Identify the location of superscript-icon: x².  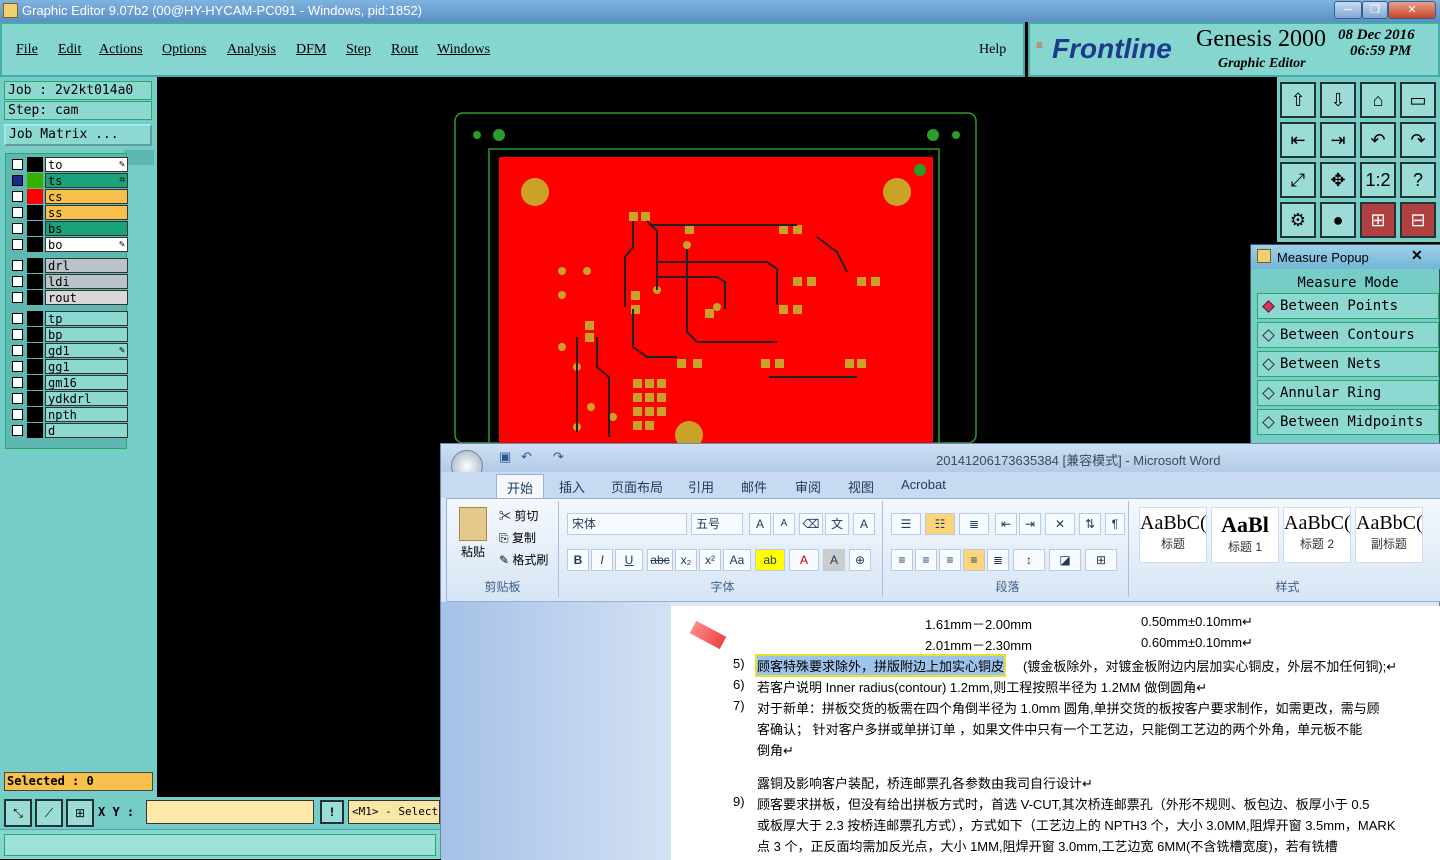
(710, 560).